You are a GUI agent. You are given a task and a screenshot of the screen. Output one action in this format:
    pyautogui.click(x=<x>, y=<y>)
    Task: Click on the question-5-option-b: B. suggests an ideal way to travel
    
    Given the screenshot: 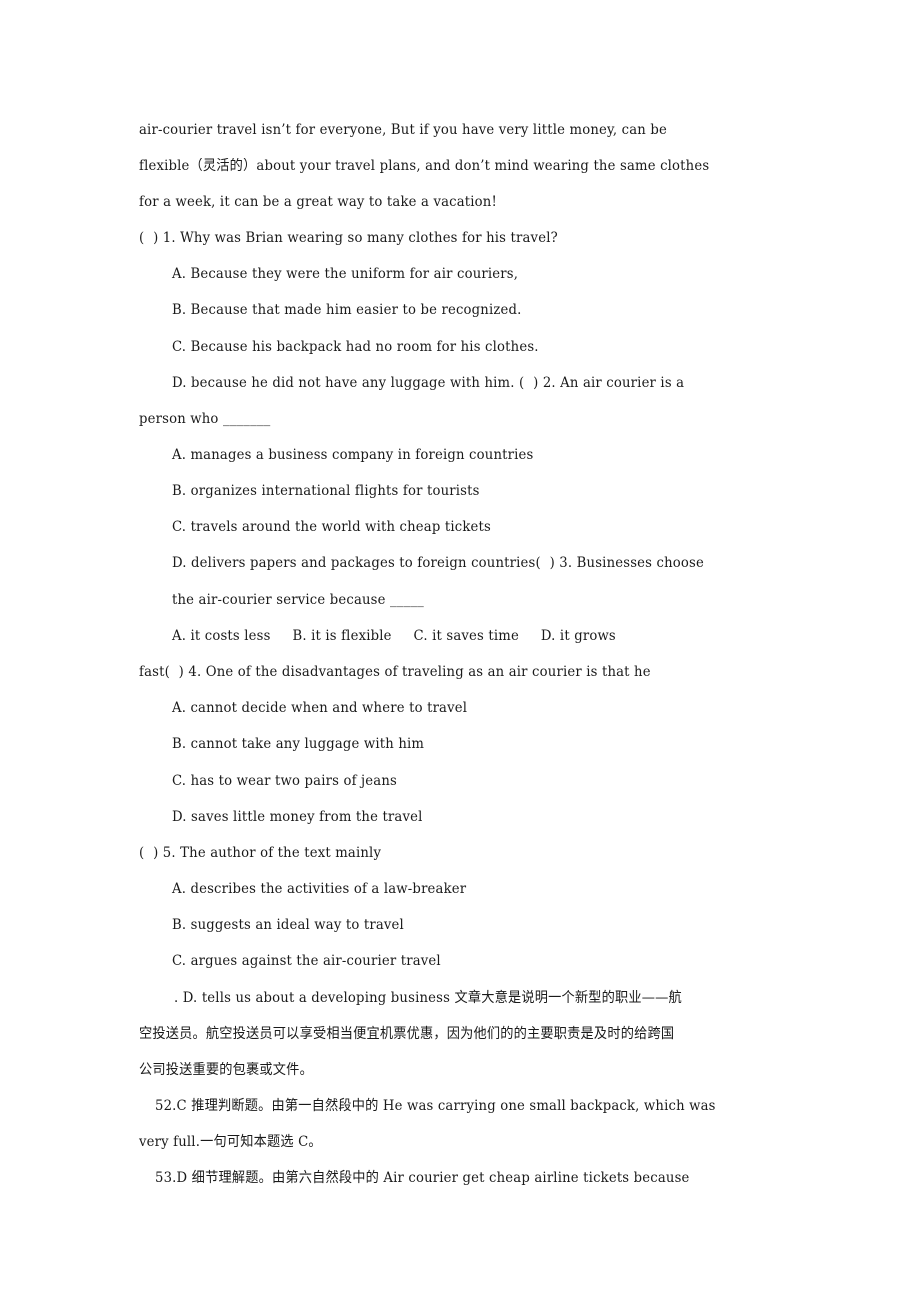 What is the action you would take?
    pyautogui.click(x=288, y=925)
    